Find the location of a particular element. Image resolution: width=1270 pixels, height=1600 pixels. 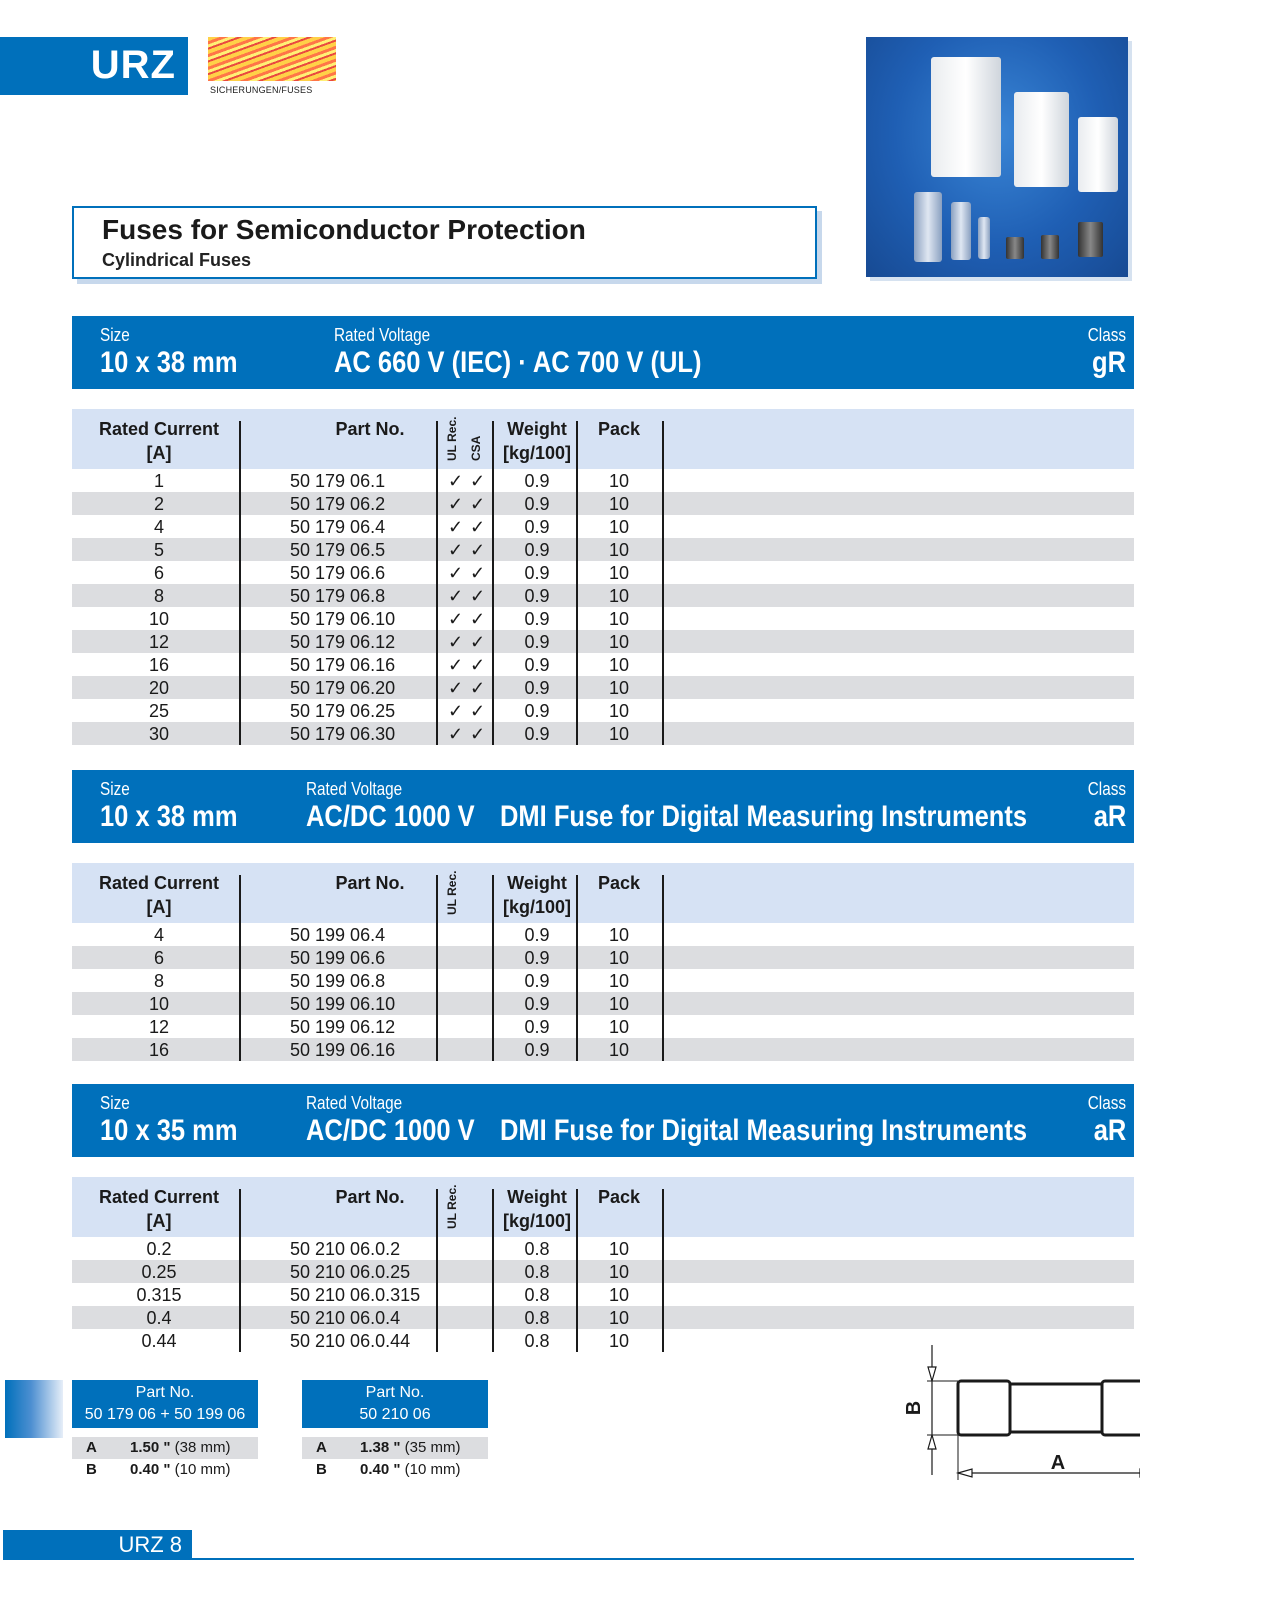

table-row: 0.315 50 210 06.0.315 0.8 10 is located at coordinates (603, 1294).